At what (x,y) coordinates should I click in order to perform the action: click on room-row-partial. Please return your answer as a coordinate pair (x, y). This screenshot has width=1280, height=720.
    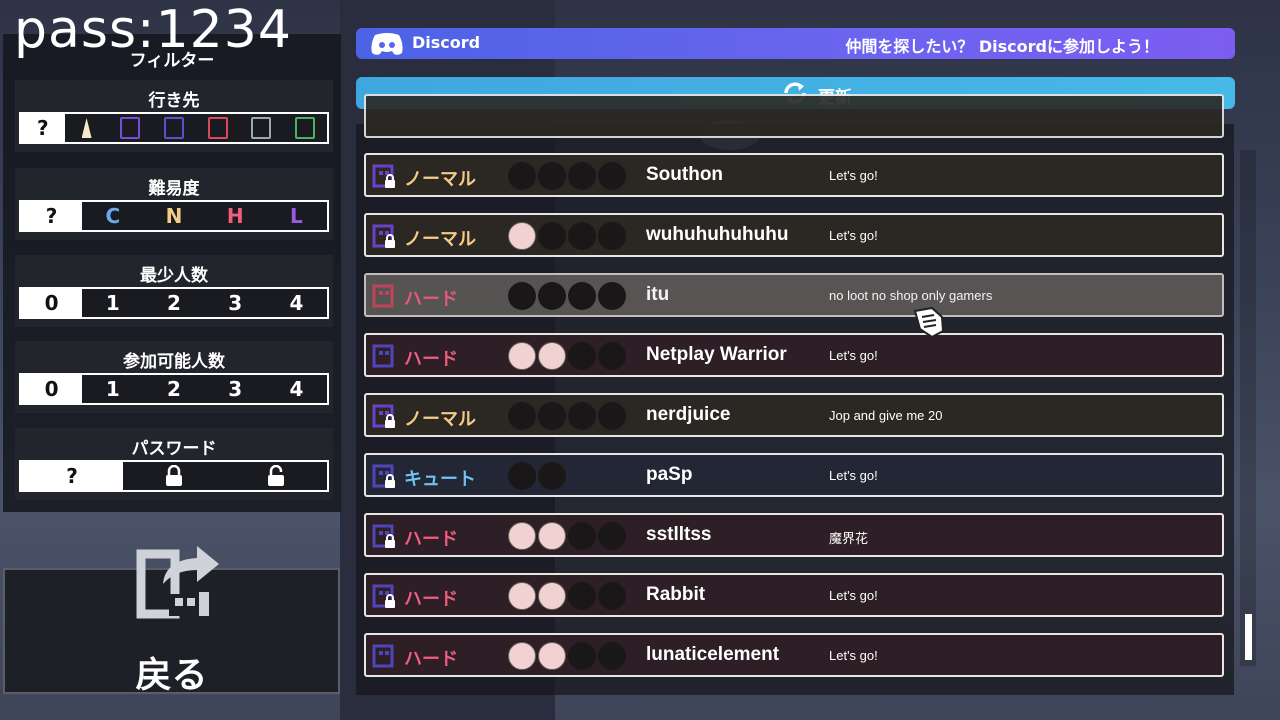
    Looking at the image, I should click on (794, 116).